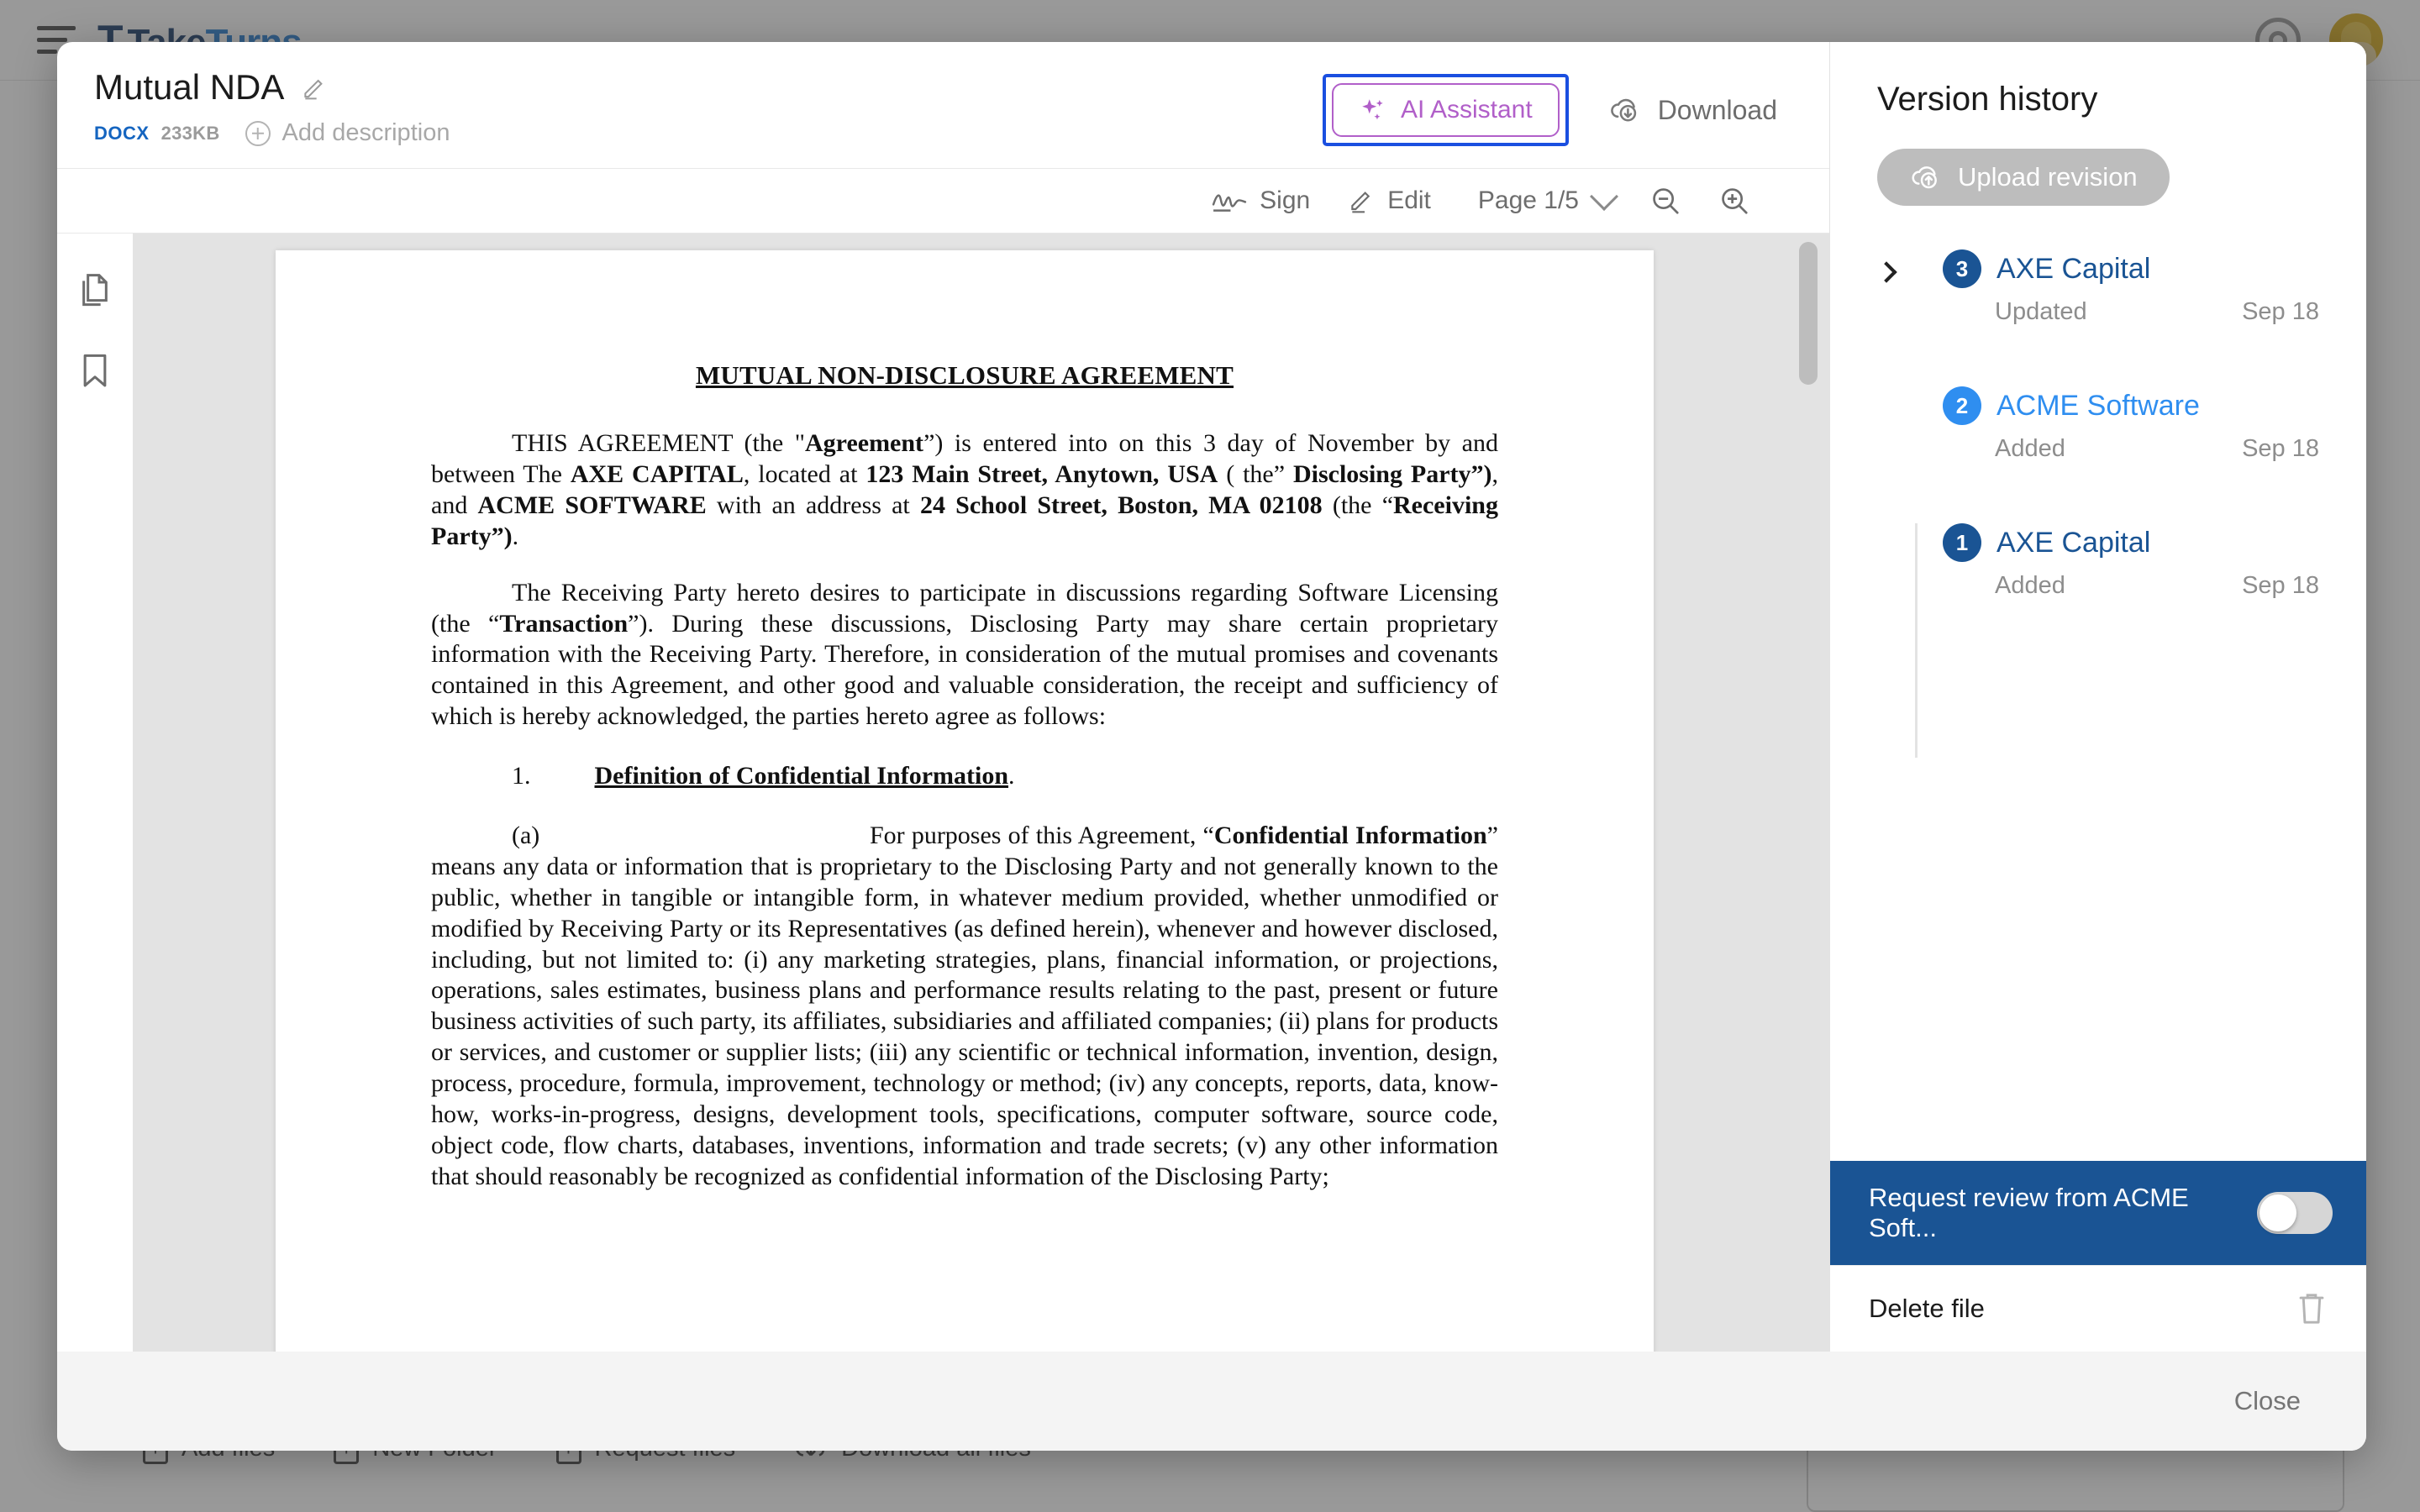 This screenshot has width=2420, height=1512. I want to click on subsection-a-bold: Confidential Information, so click(1350, 836).